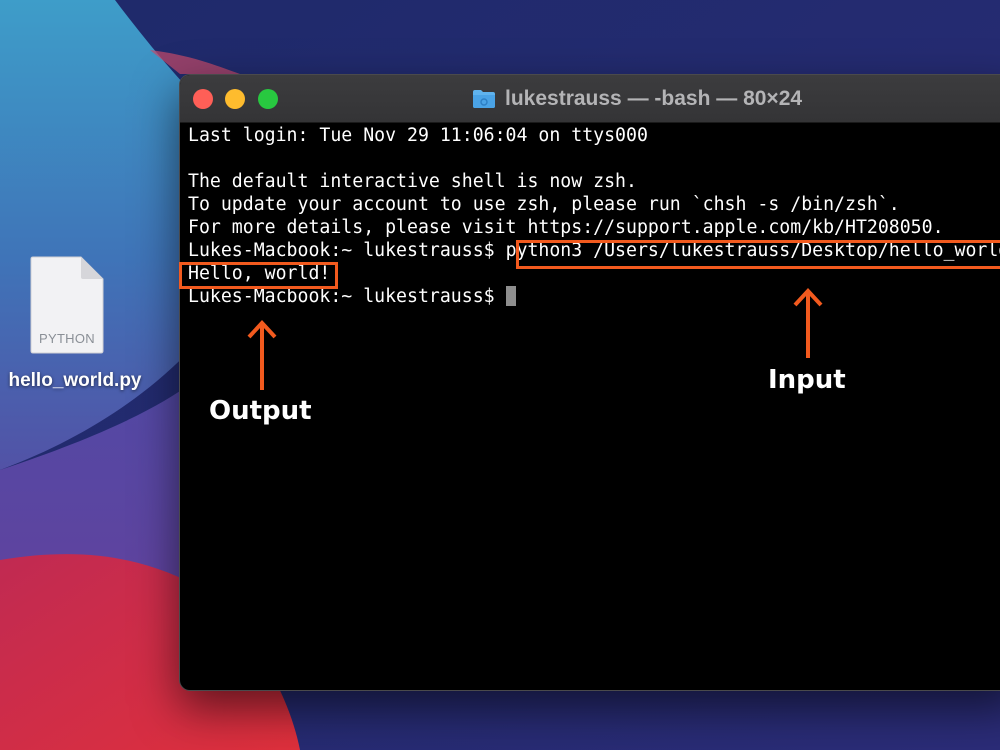 This screenshot has height=750, width=1000. Describe the element at coordinates (258, 275) in the screenshot. I see `output-highlight-box` at that location.